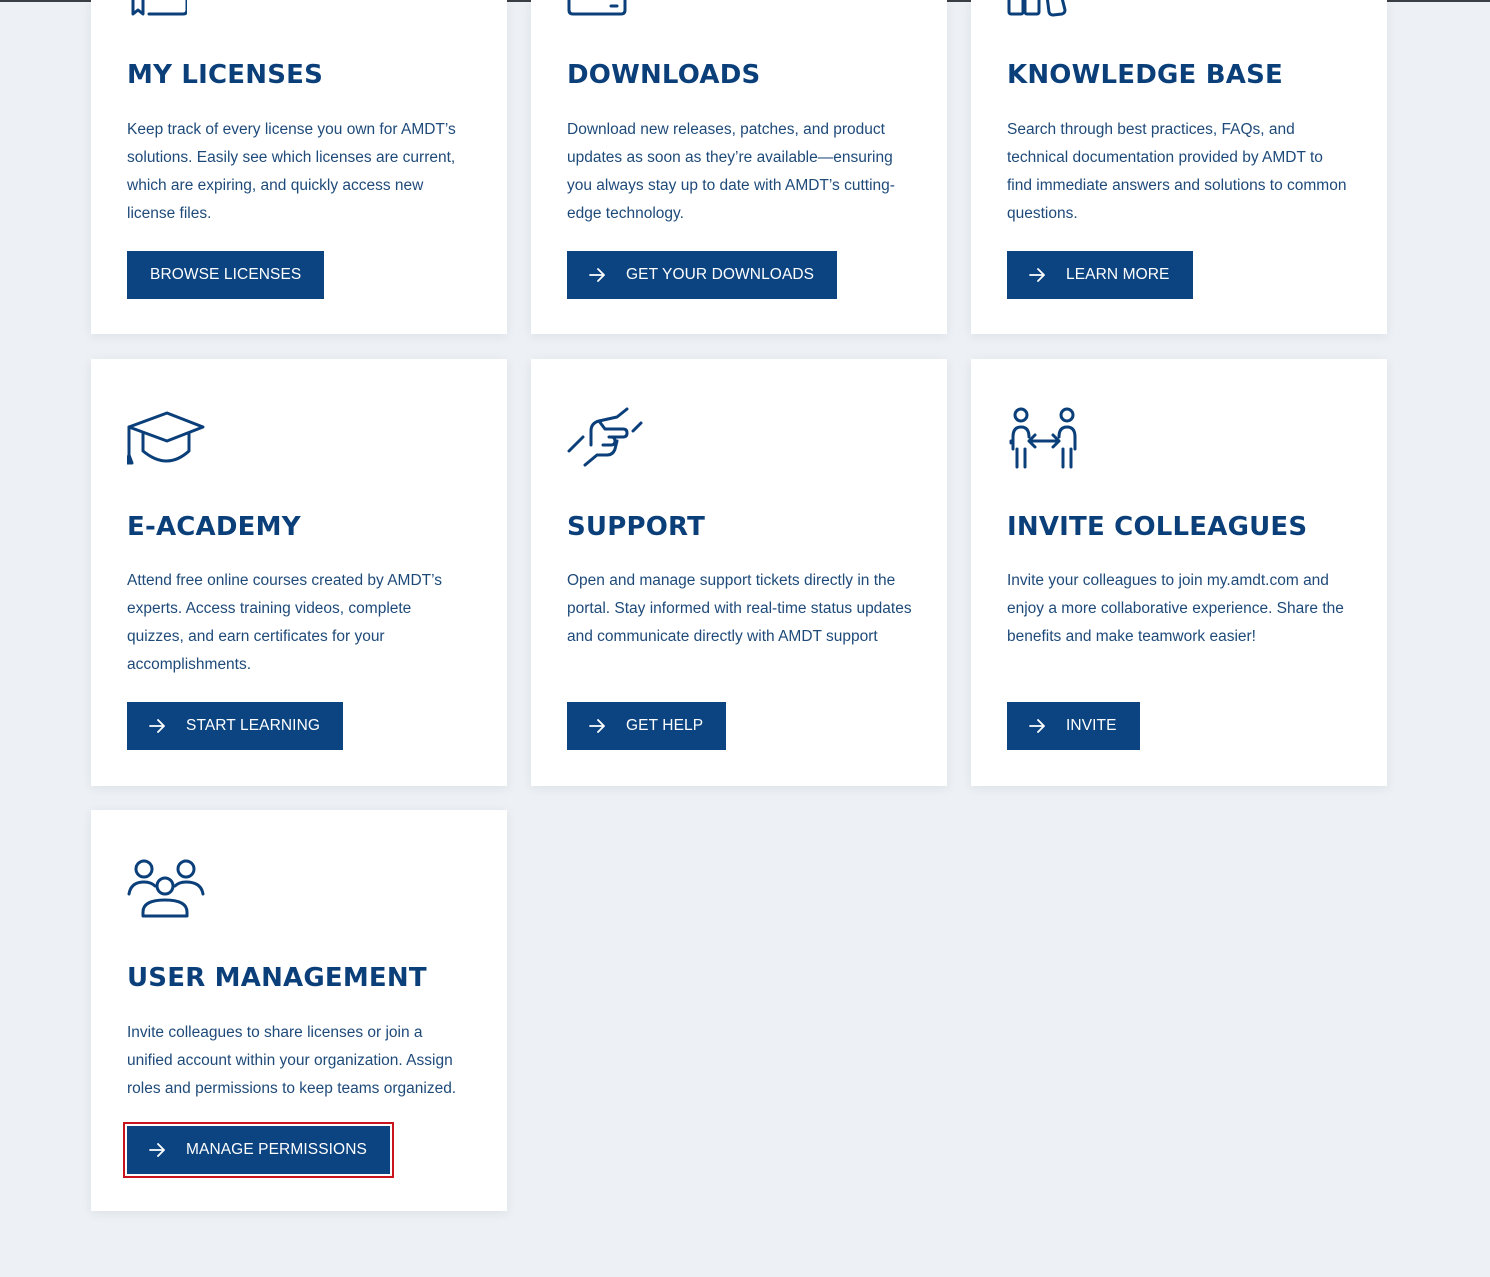 The width and height of the screenshot is (1490, 1277). What do you see at coordinates (664, 75) in the screenshot?
I see `card-title: DOWNLOADS` at bounding box center [664, 75].